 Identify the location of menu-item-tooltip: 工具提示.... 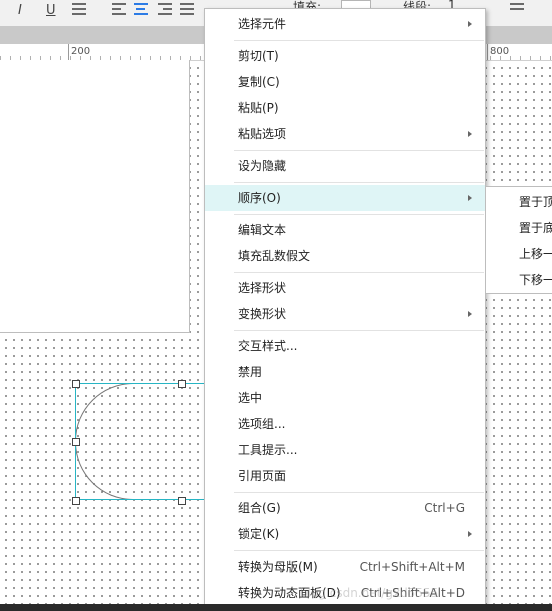
(345, 450).